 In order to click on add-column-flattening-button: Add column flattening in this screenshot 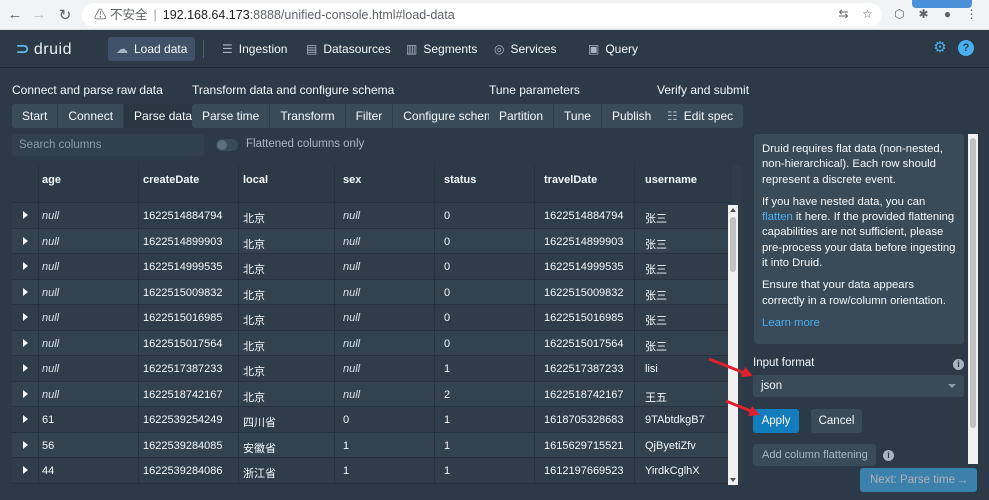, I will do `click(814, 455)`.